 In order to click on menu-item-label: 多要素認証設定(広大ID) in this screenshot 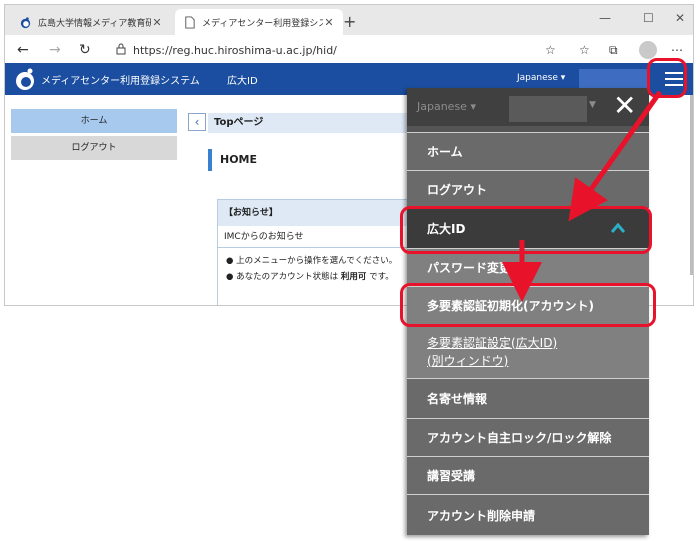, I will do `click(492, 342)`.